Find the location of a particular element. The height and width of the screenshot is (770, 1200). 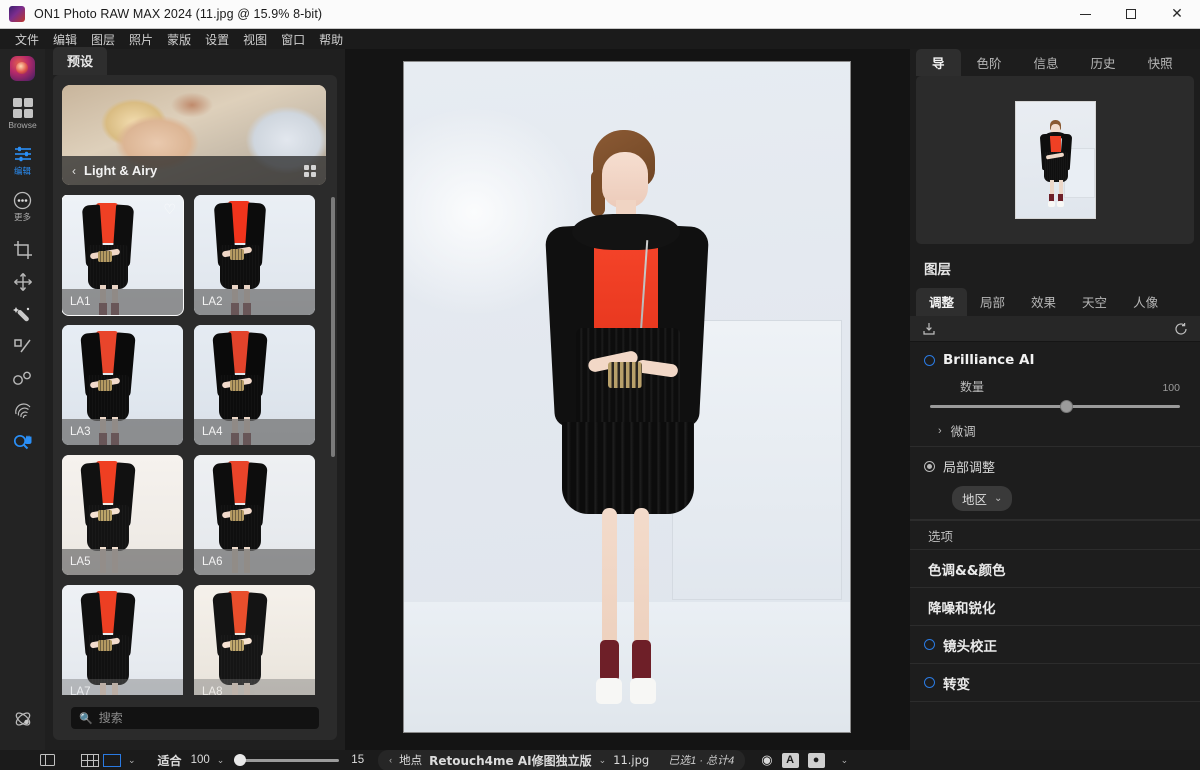

slider-knob is located at coordinates (1066, 406).